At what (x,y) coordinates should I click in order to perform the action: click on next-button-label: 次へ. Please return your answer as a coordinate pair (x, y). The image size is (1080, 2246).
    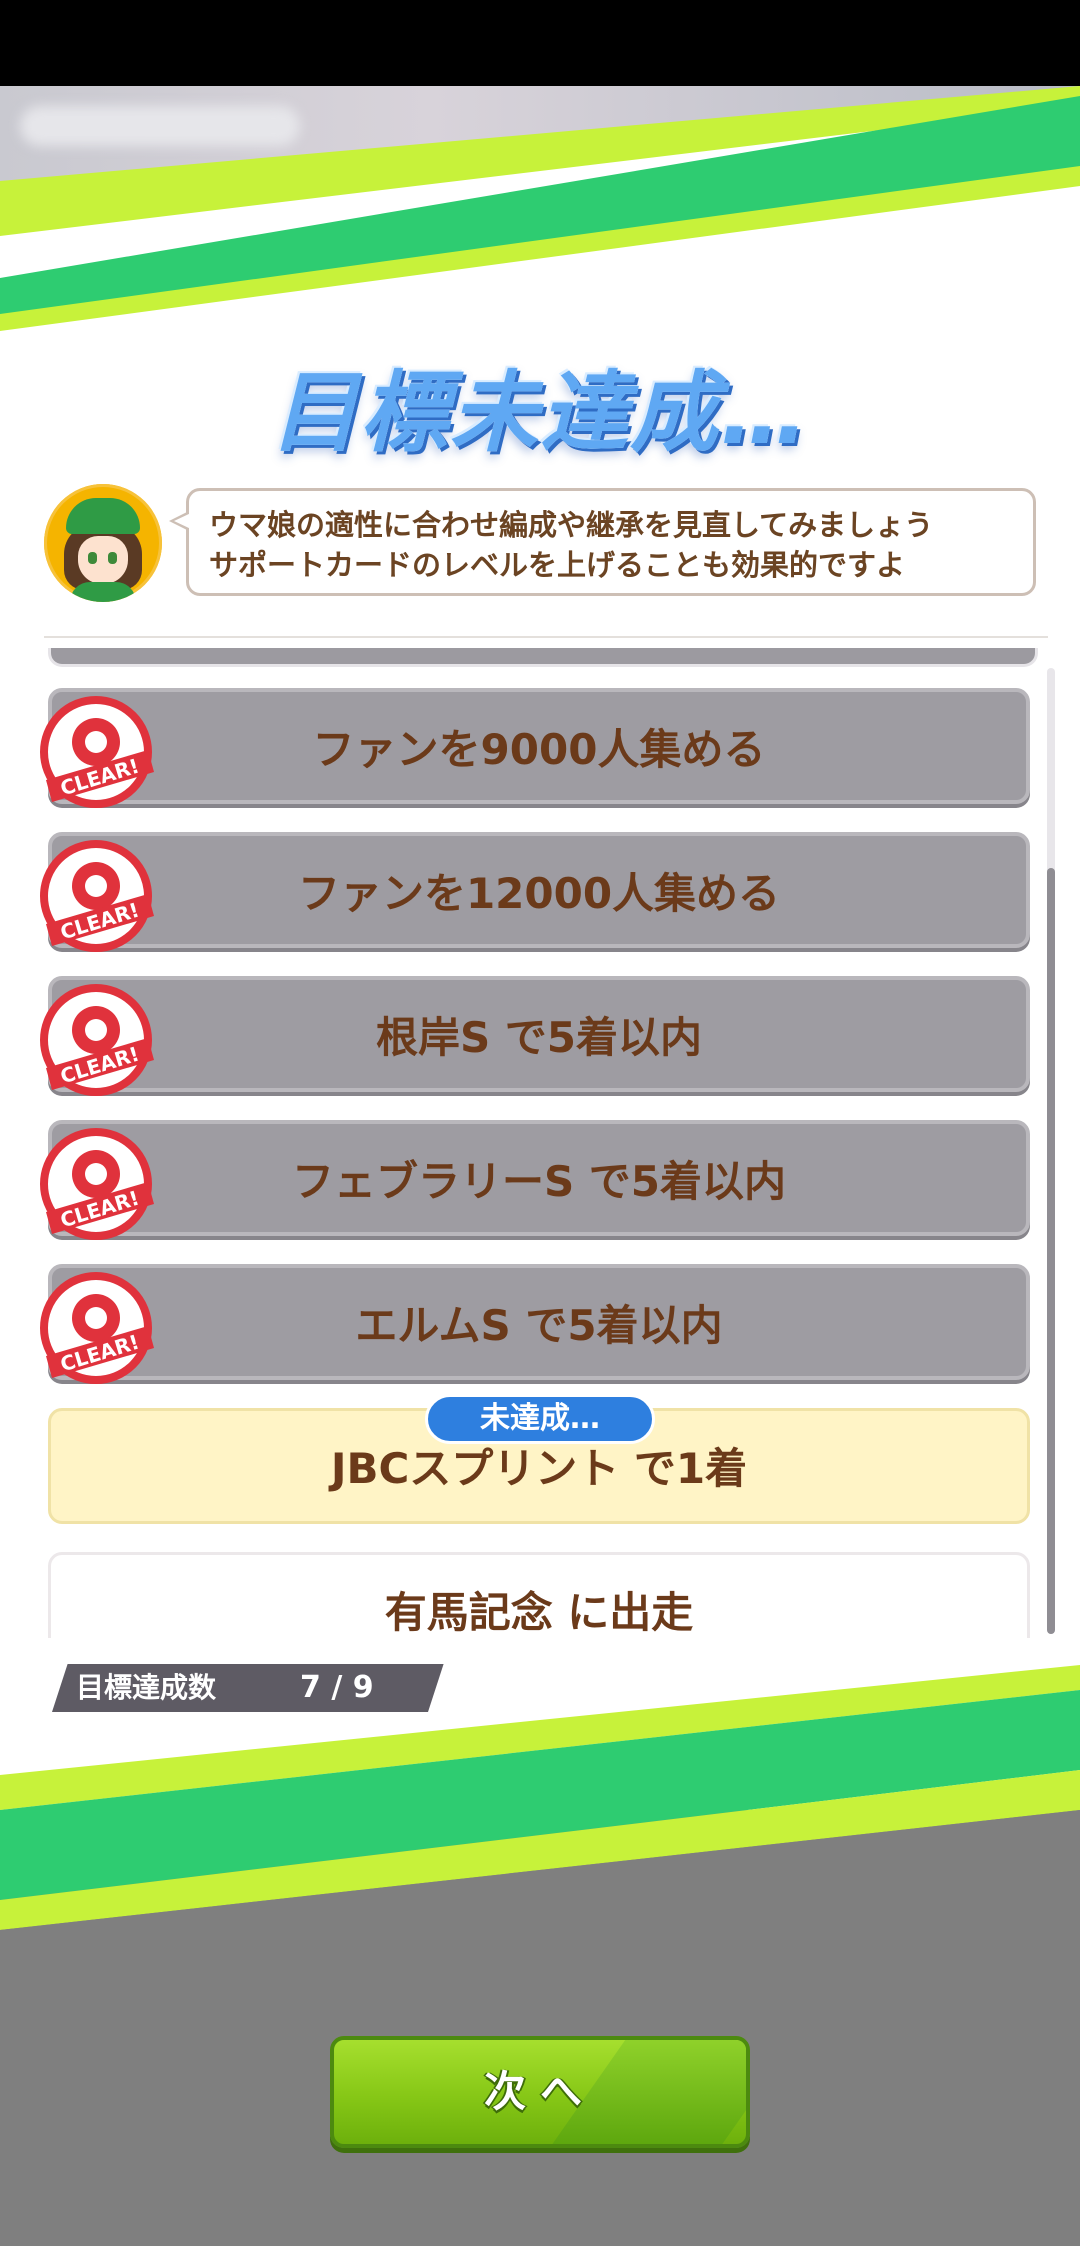
    Looking at the image, I should click on (539, 2091).